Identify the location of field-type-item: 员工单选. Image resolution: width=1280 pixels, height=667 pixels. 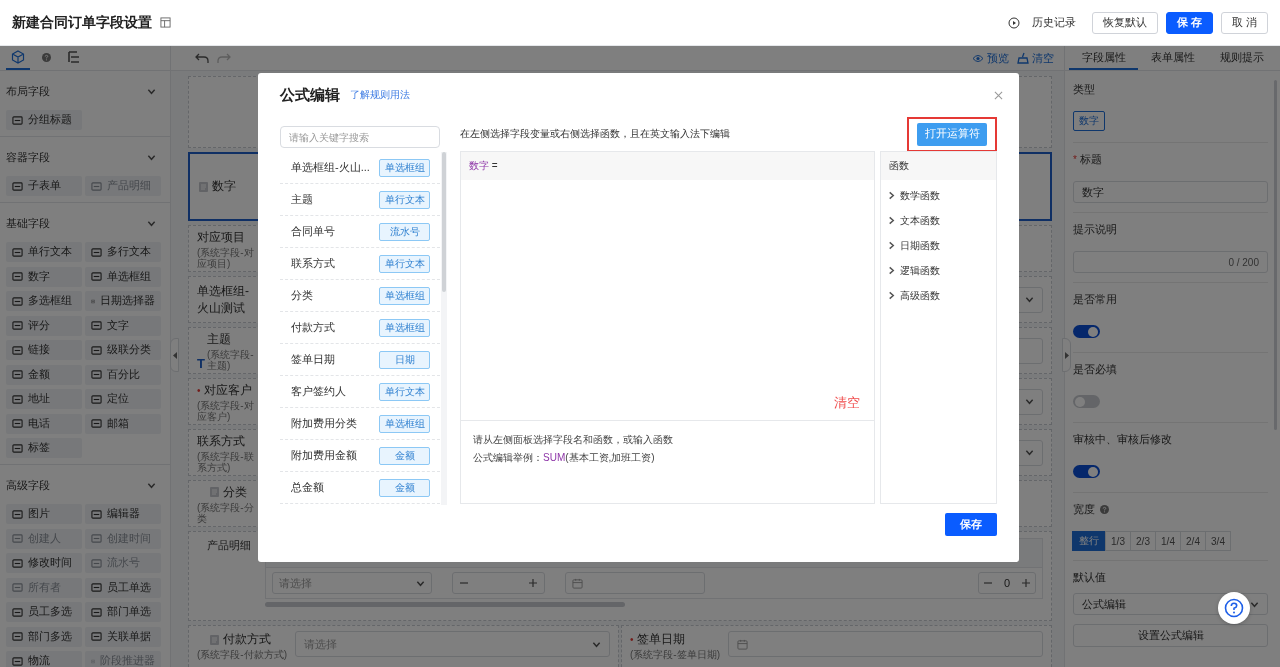
(123, 587).